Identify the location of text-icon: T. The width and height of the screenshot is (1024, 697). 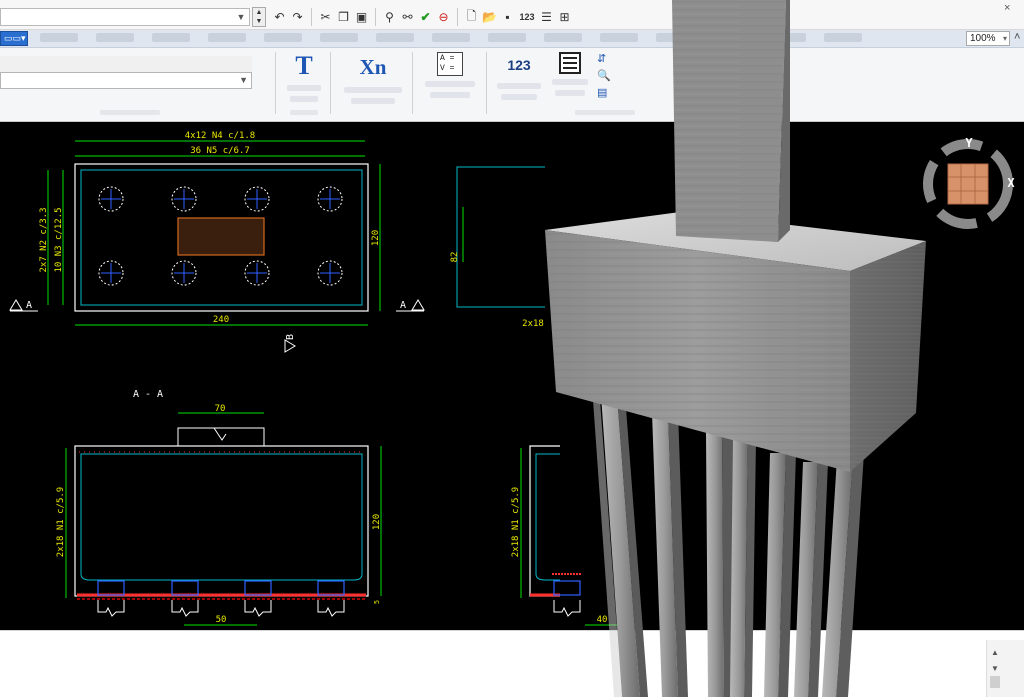
(304, 65).